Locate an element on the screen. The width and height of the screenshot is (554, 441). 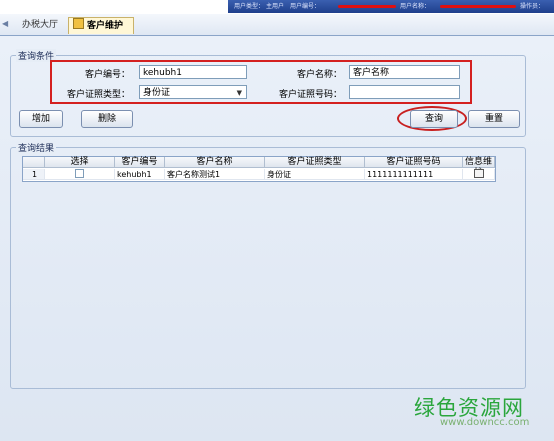
user-id-label: 用户编号： is located at coordinates (305, 6).